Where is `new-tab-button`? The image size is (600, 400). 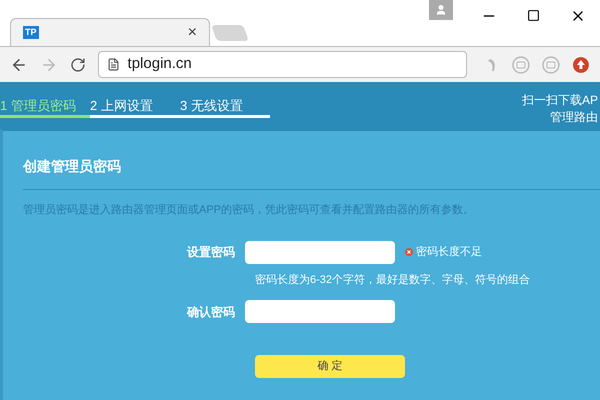 new-tab-button is located at coordinates (230, 33).